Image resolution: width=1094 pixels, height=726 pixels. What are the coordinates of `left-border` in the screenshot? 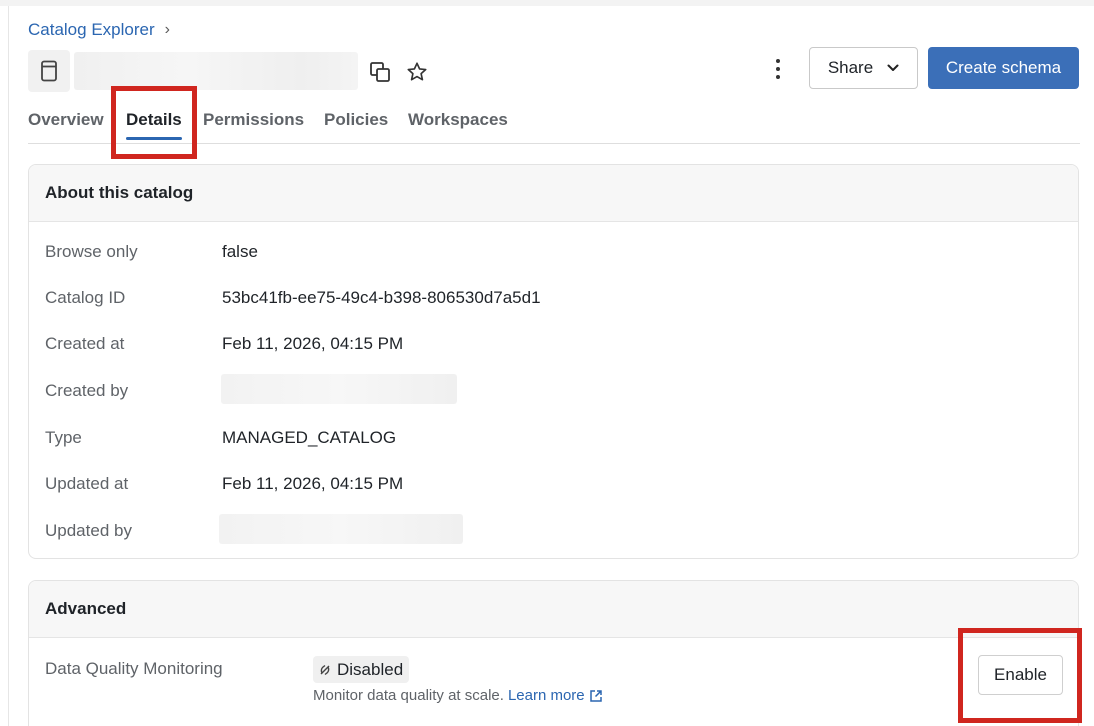 It's located at (8, 366).